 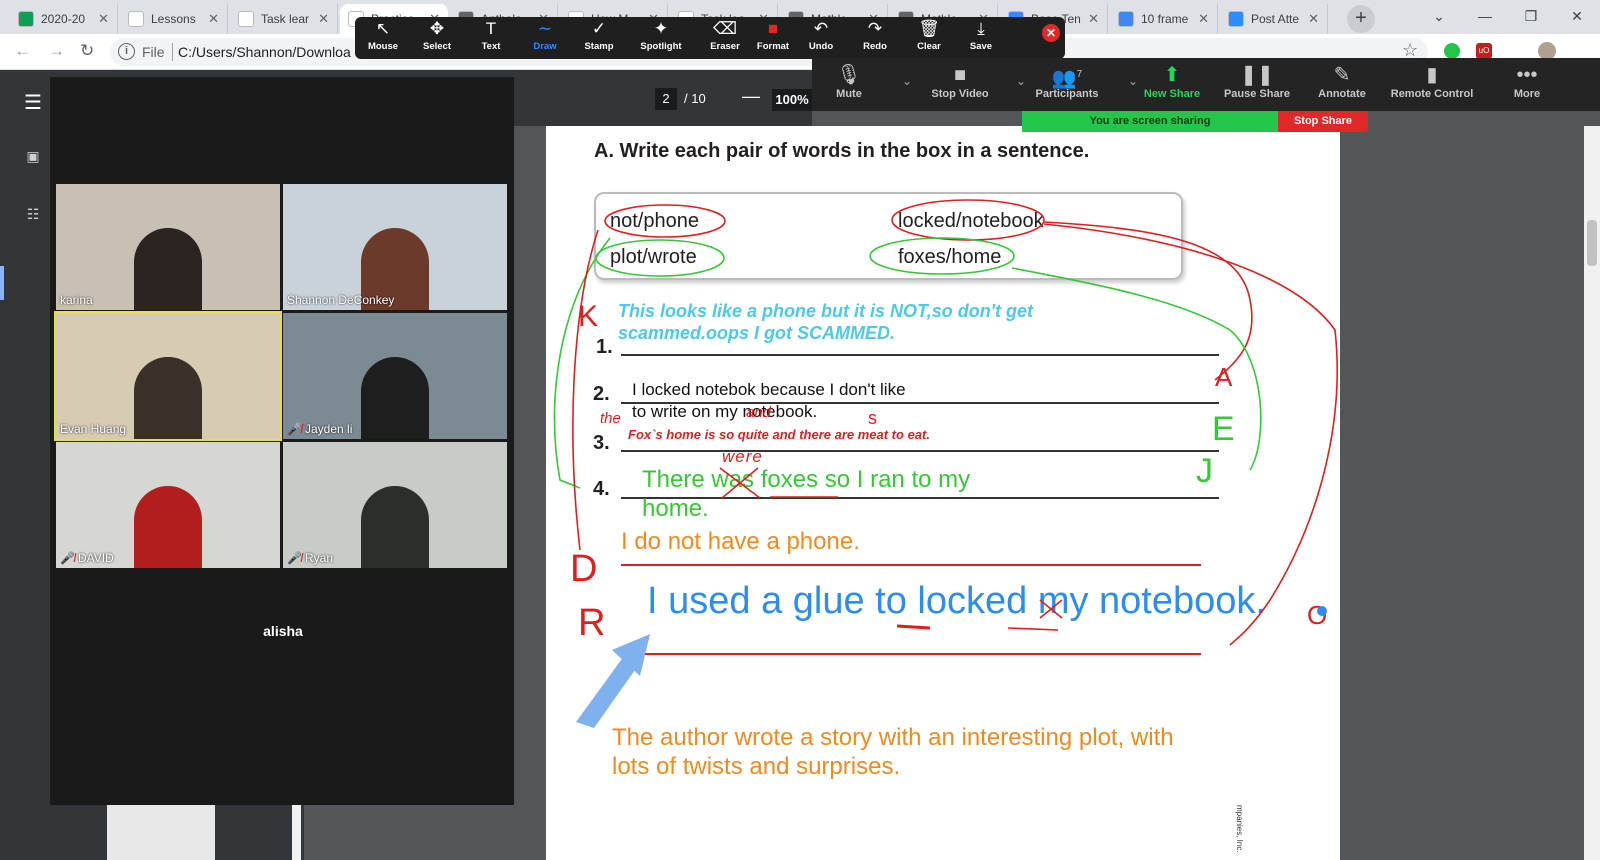 What do you see at coordinates (907, 81) in the screenshot?
I see `mute-options-chevron-icon: ⌄` at bounding box center [907, 81].